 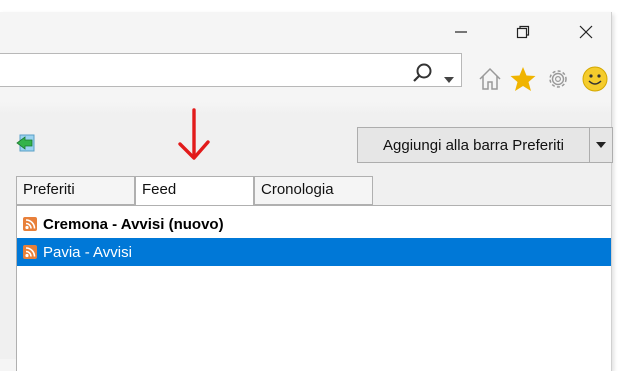 I want to click on restore-icon, so click(x=523, y=32).